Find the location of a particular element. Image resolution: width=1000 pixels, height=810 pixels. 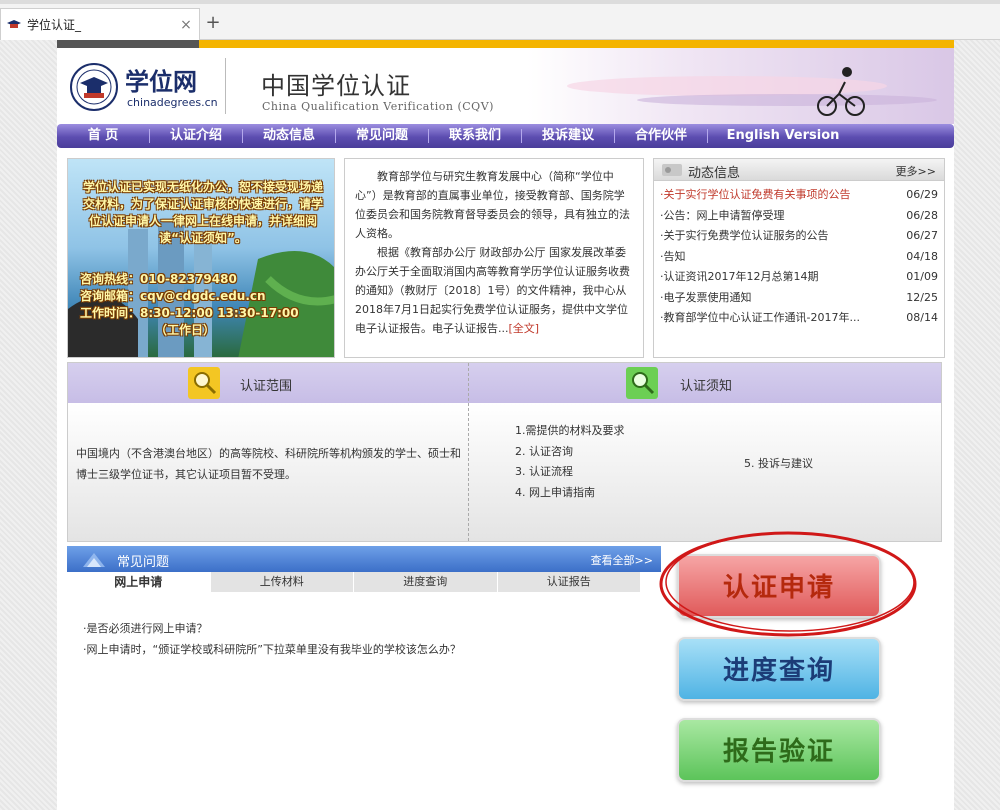

browser-tab-title: 学位认证_ is located at coordinates (54, 25).